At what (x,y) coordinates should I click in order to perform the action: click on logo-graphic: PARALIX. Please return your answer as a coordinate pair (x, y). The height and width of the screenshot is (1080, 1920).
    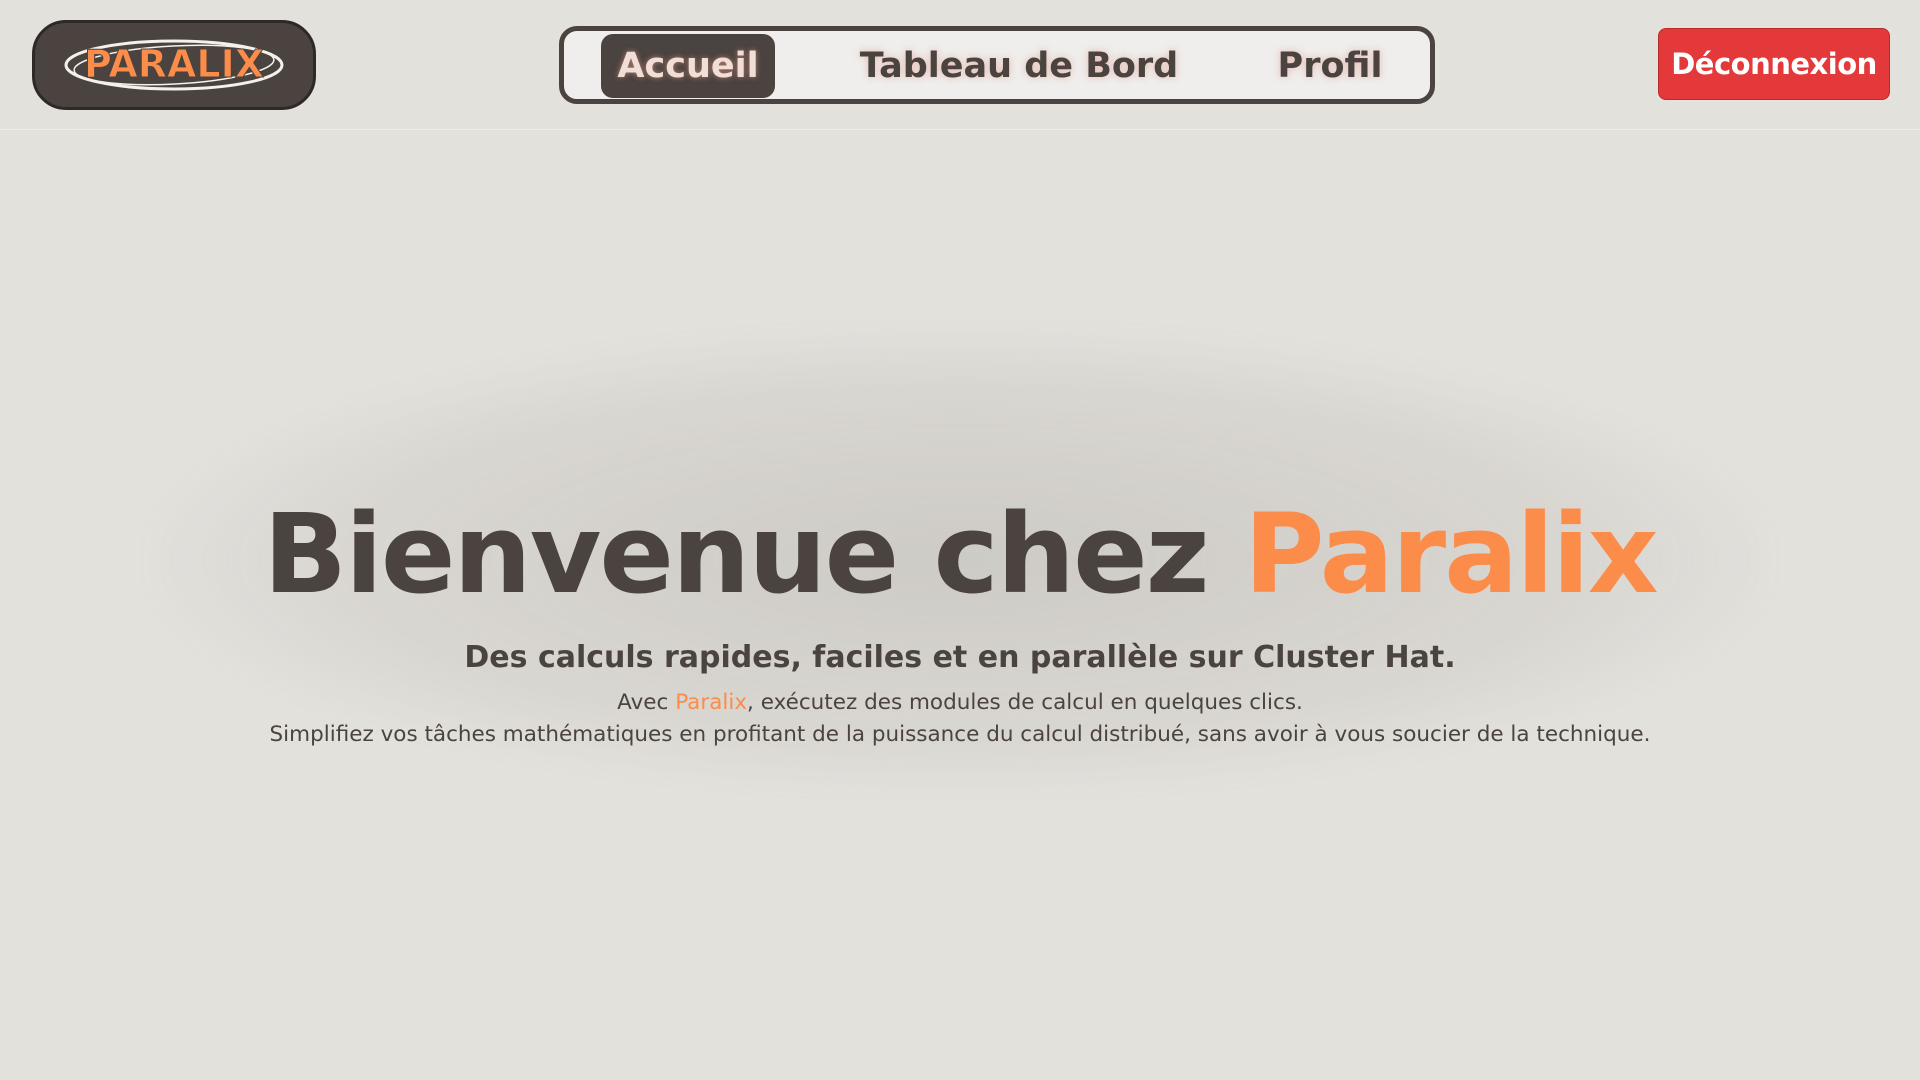
    Looking at the image, I should click on (174, 65).